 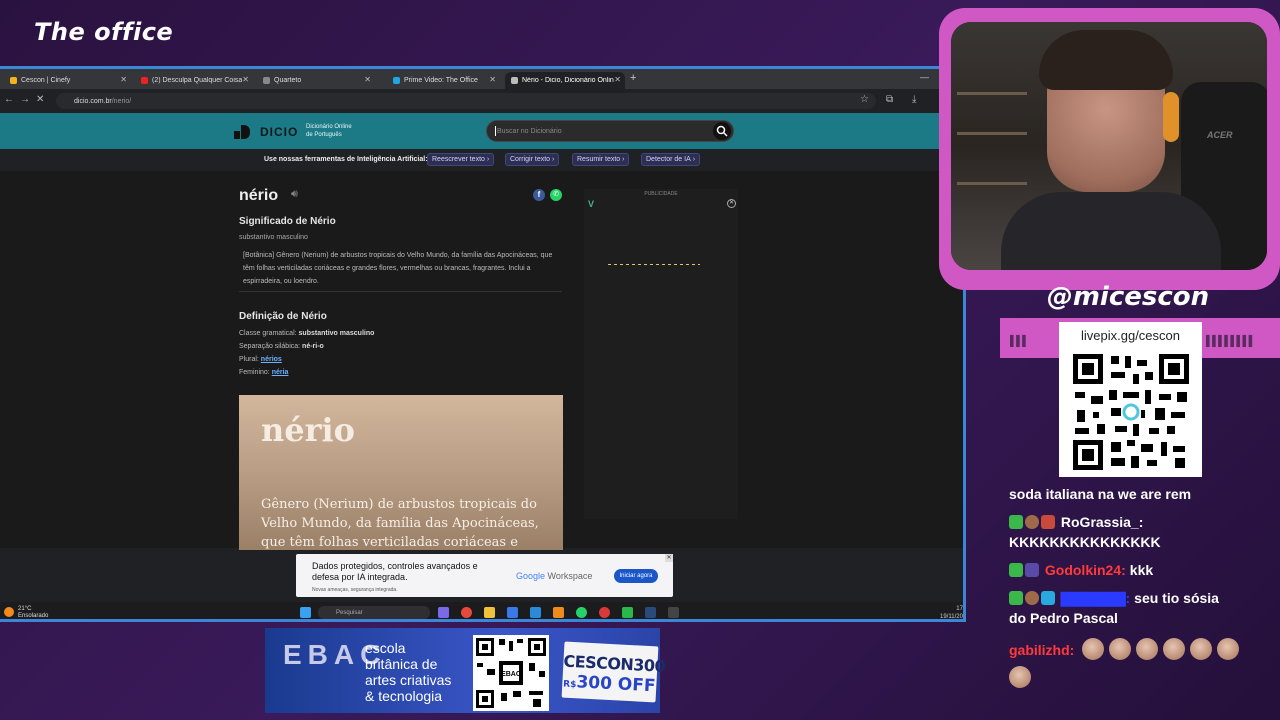 I want to click on plural-line: Plural: nérios, so click(x=260, y=359).